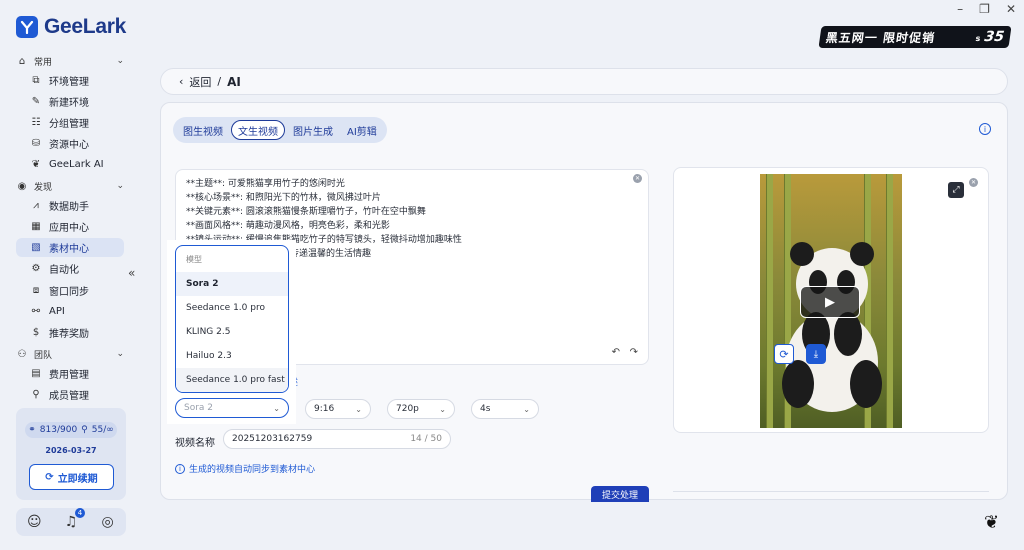  I want to click on sidebar-item-members: ⚲ 成员管理, so click(70, 394).